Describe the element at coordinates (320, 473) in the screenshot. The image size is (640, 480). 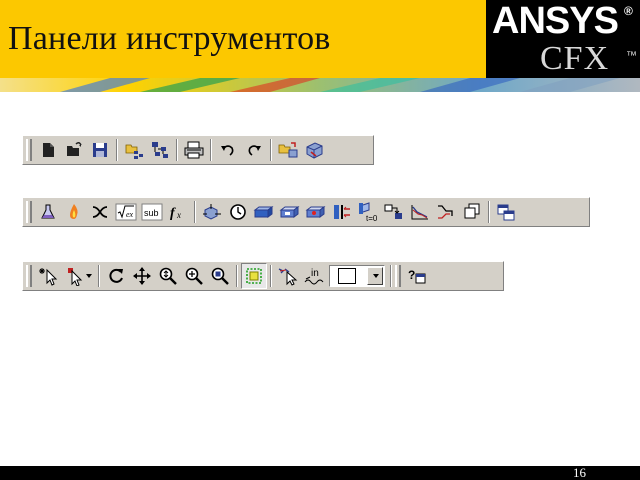
I see `slide-footer: 16` at that location.